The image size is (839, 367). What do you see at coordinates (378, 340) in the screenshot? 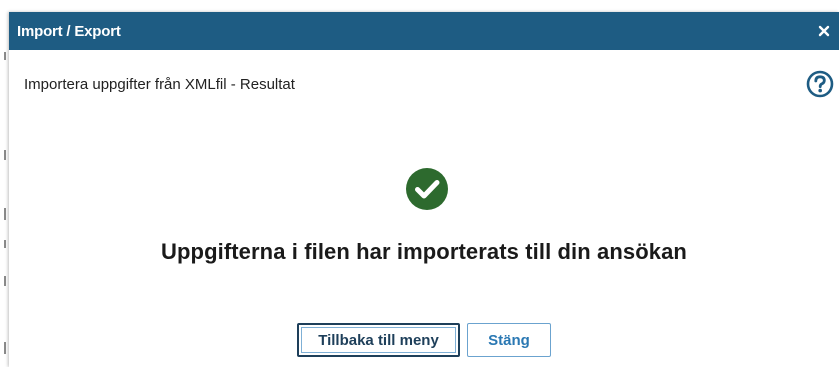
I see `back-to-menu-button: Tillbaka till meny` at bounding box center [378, 340].